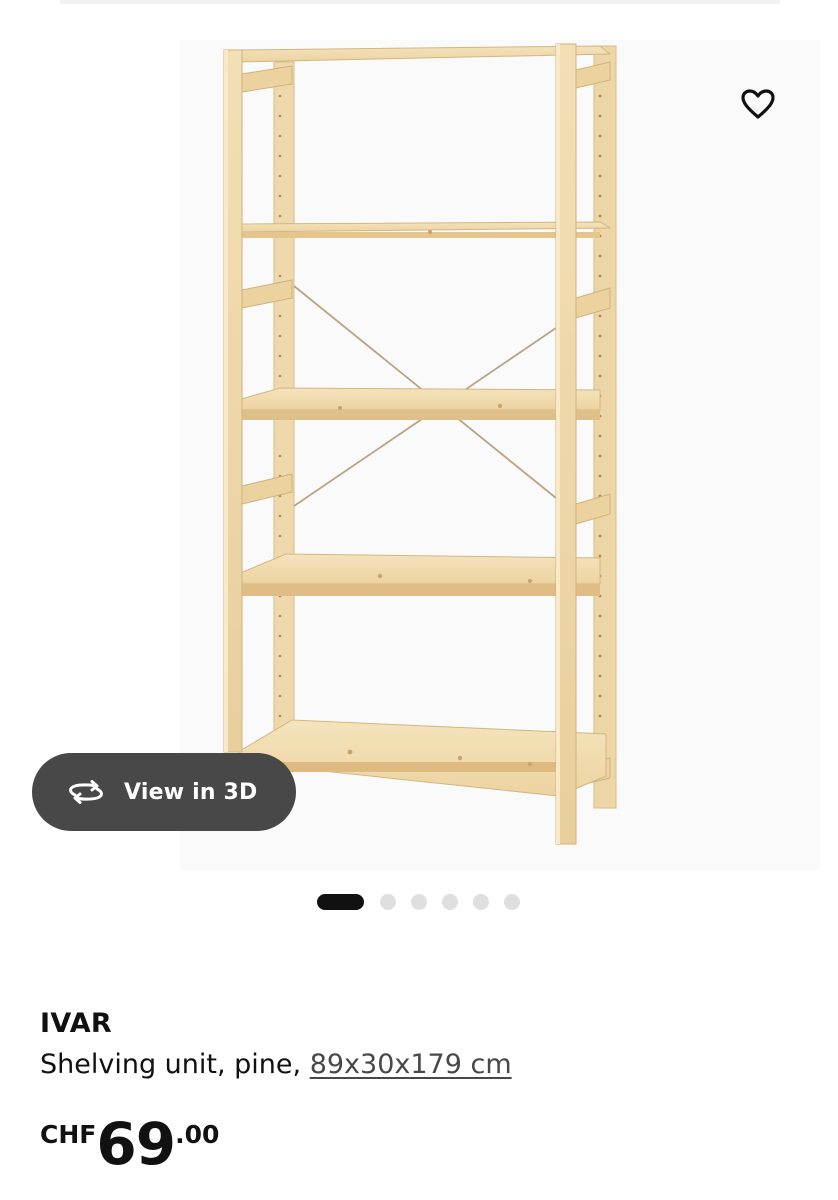 The height and width of the screenshot is (1200, 838). What do you see at coordinates (411, 1064) in the screenshot?
I see `product-size-link: 89x30x179 cm` at bounding box center [411, 1064].